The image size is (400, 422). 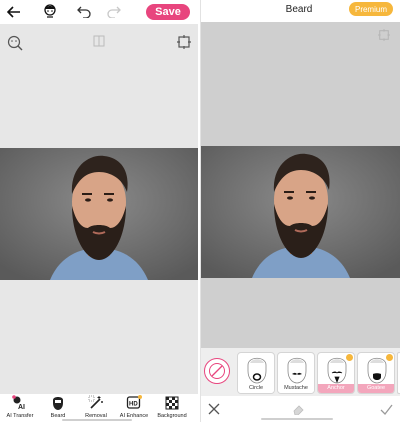 I want to click on tool-background: Background, so click(x=172, y=408).